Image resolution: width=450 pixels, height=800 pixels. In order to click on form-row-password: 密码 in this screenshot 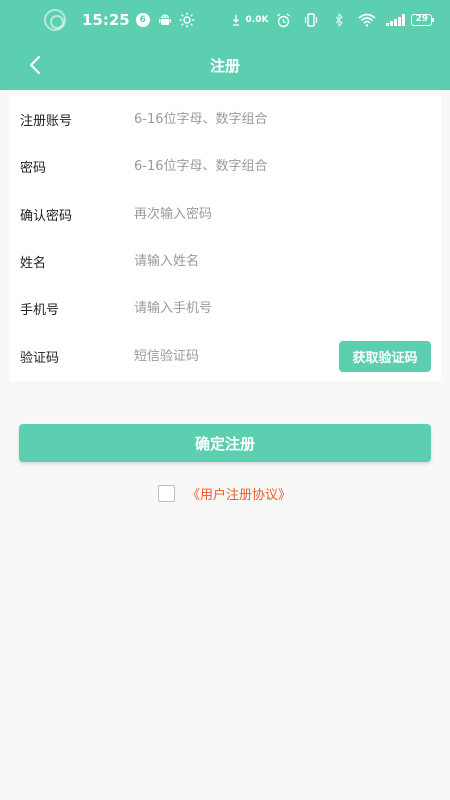, I will do `click(225, 166)`.